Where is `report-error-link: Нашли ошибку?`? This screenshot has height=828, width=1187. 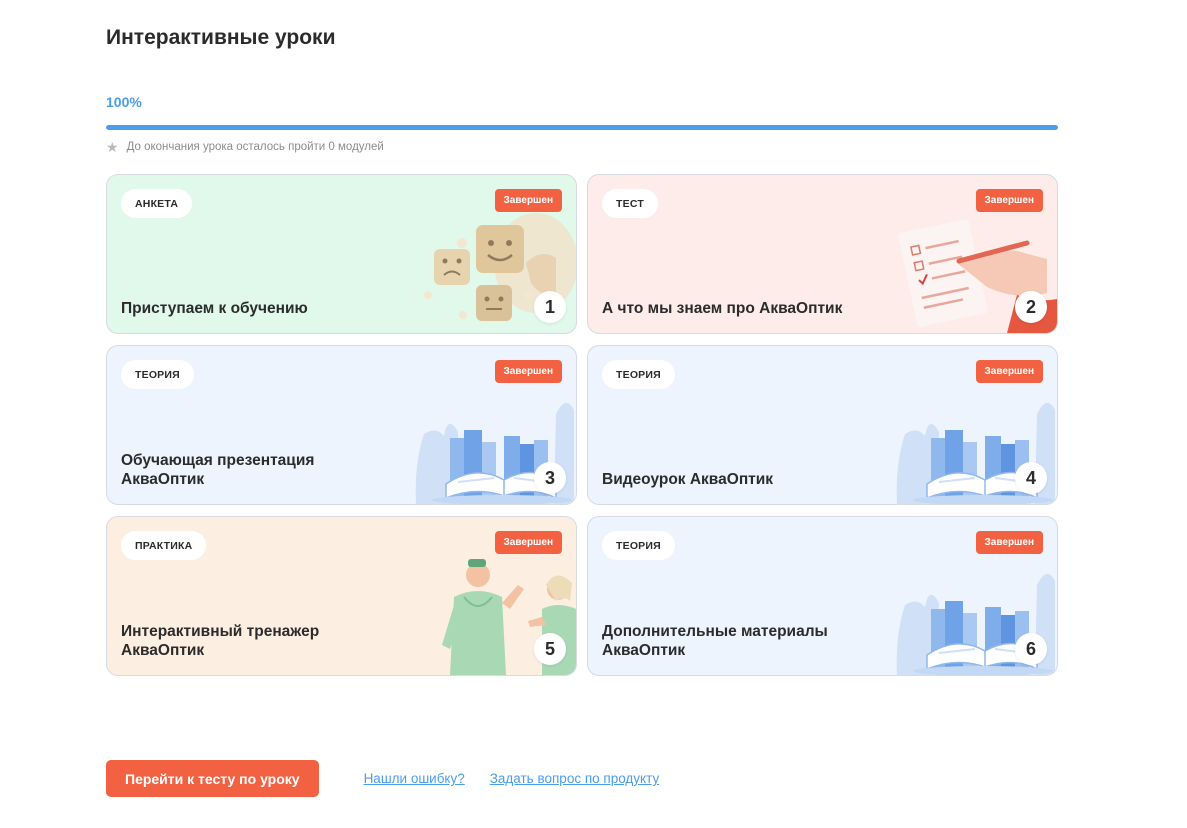 report-error-link: Нашли ошибку? is located at coordinates (414, 778).